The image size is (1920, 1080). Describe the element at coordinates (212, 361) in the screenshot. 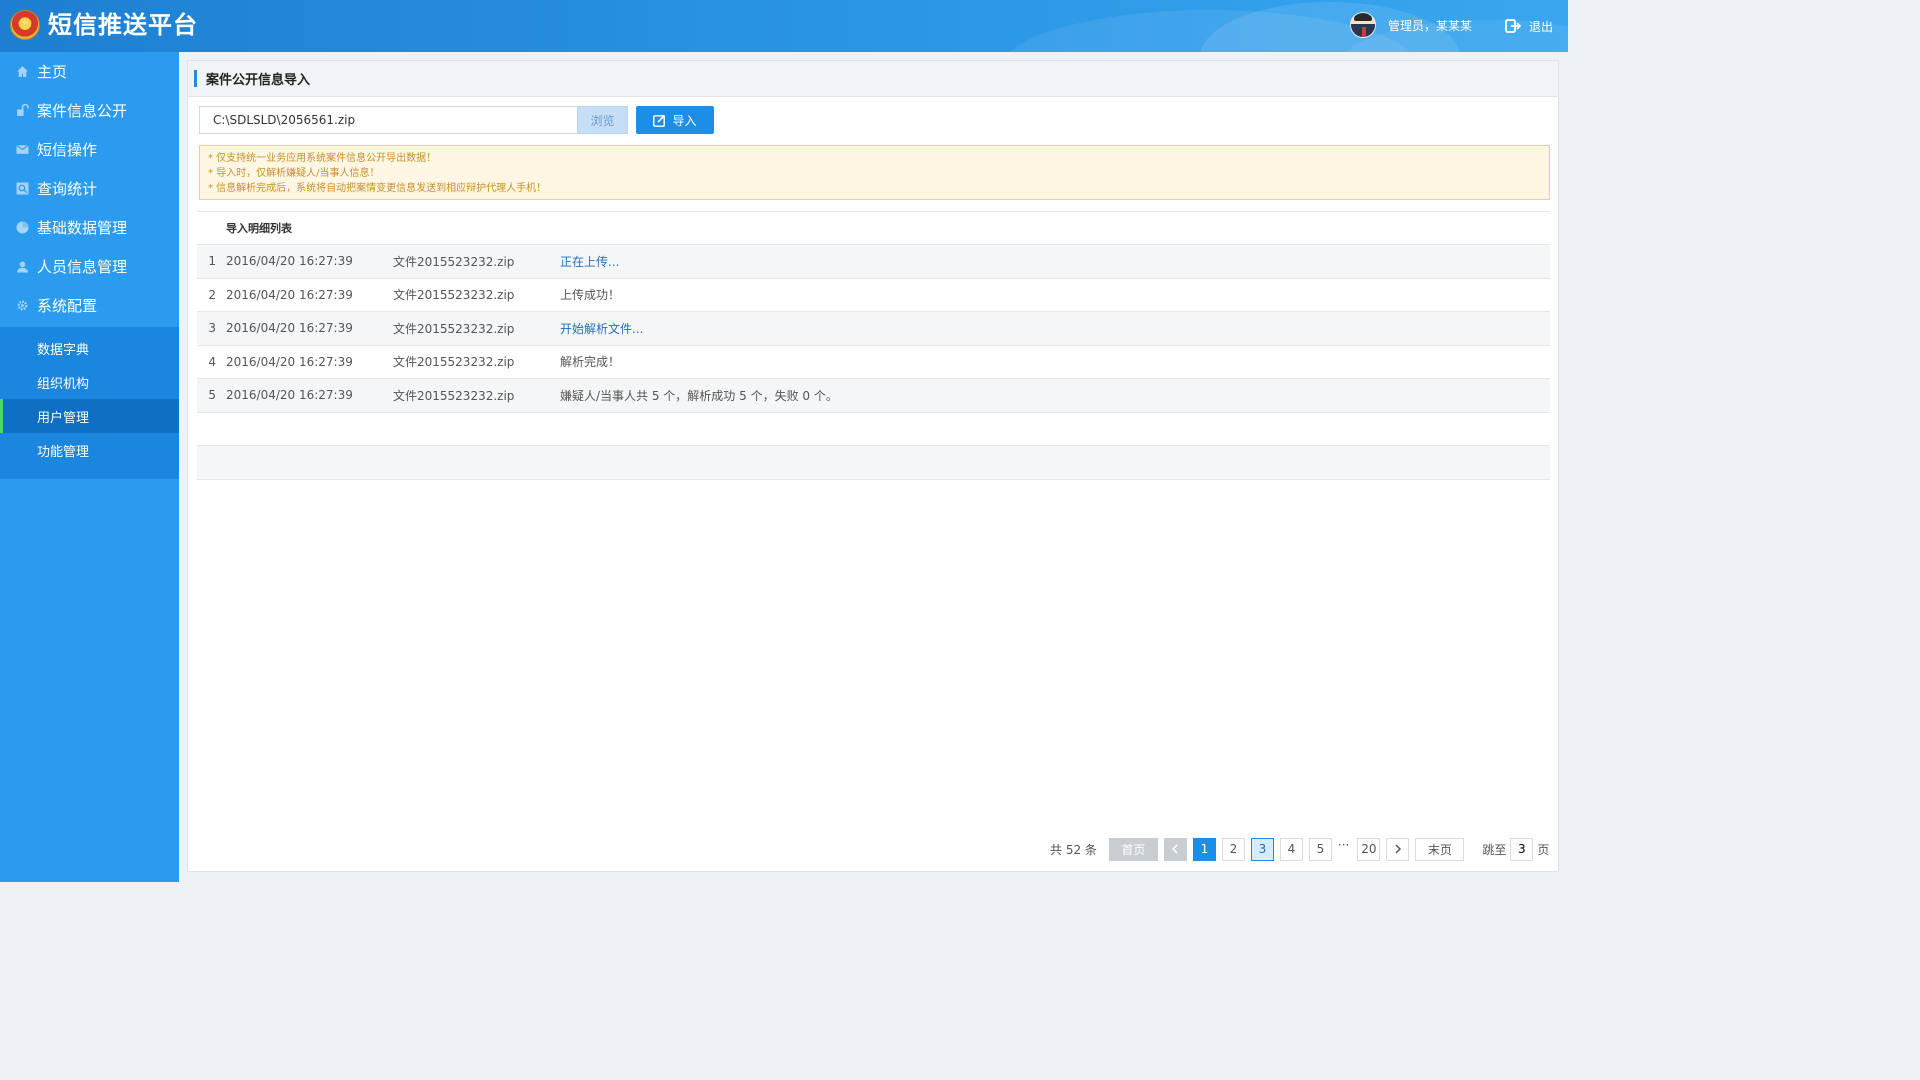

I see `row-index: 4` at that location.